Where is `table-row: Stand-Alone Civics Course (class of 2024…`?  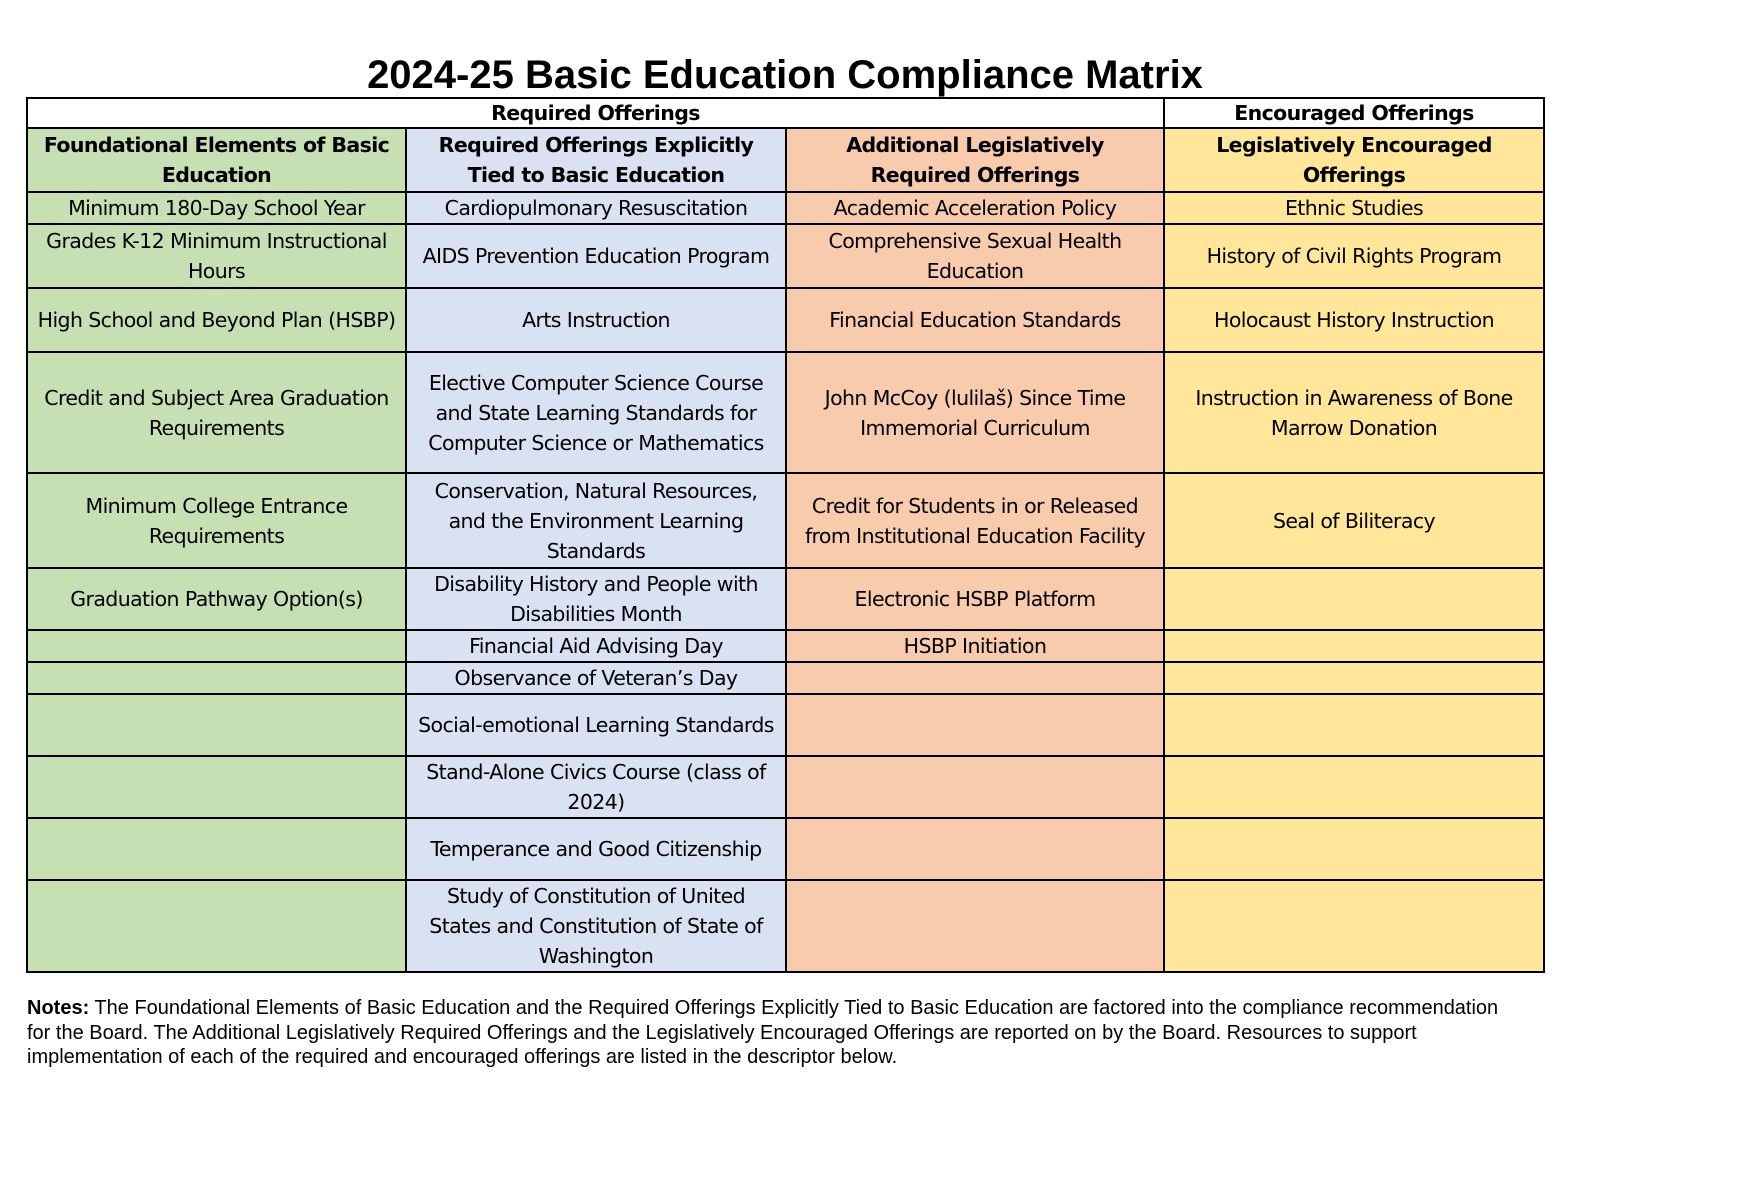
table-row: Stand-Alone Civics Course (class of 2024… is located at coordinates (786, 787).